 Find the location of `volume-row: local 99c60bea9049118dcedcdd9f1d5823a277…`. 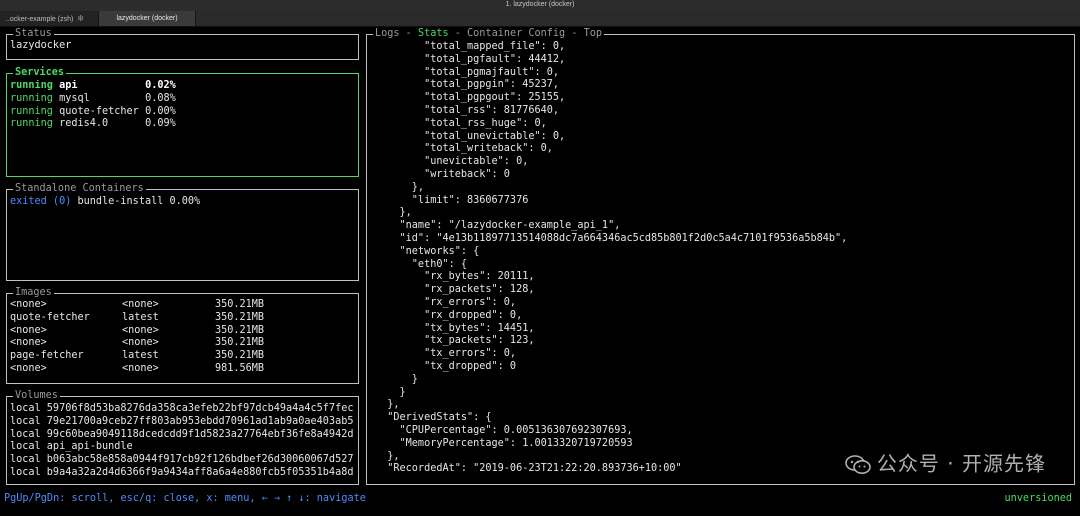

volume-row: local 99c60bea9049118dcedcdd9f1d5823a277… is located at coordinates (183, 435).